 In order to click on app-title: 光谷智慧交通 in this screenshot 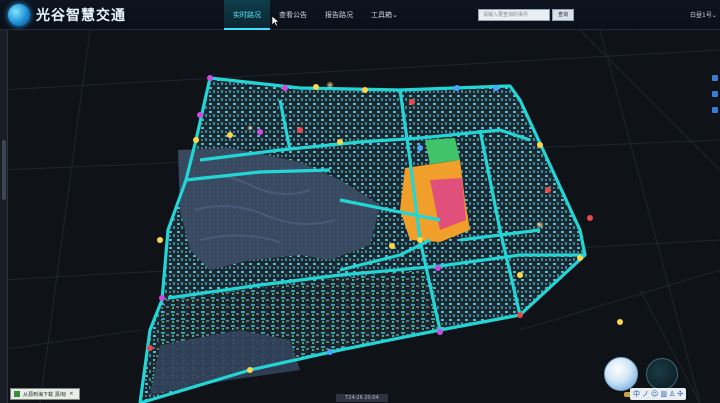, I will do `click(81, 16)`.